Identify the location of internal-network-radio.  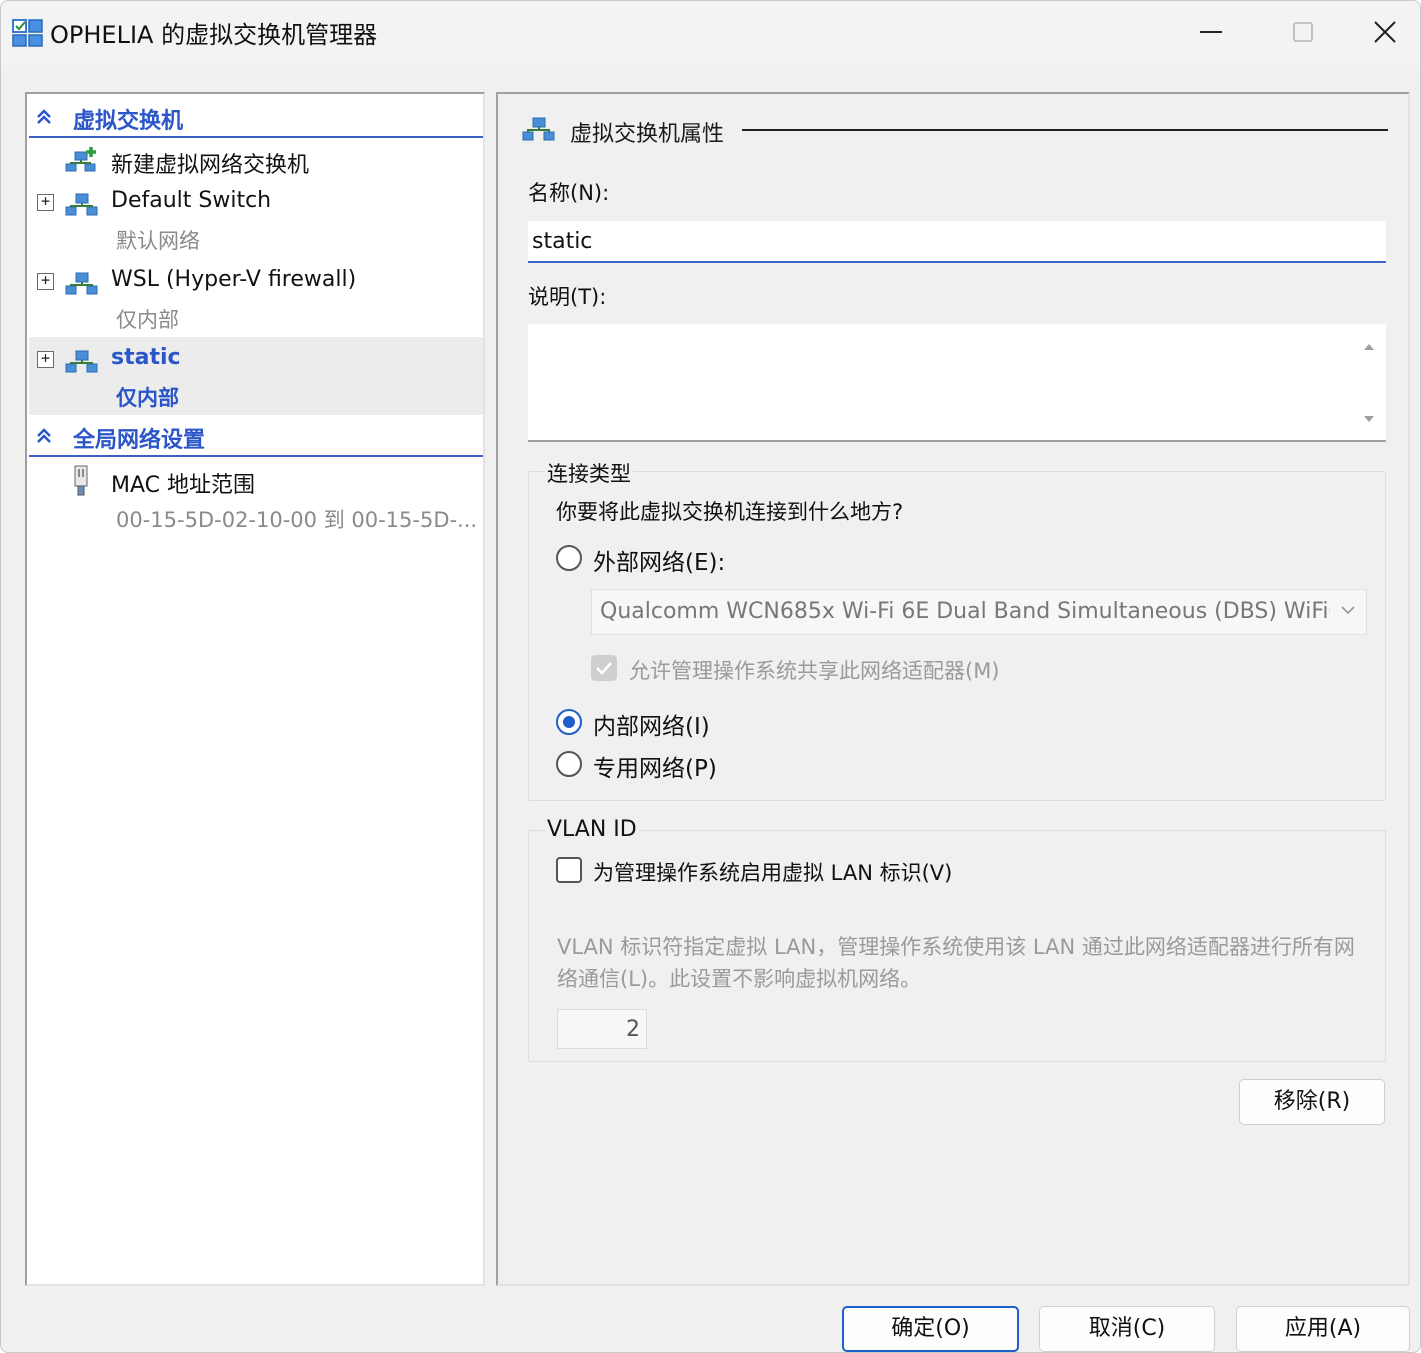
(569, 722).